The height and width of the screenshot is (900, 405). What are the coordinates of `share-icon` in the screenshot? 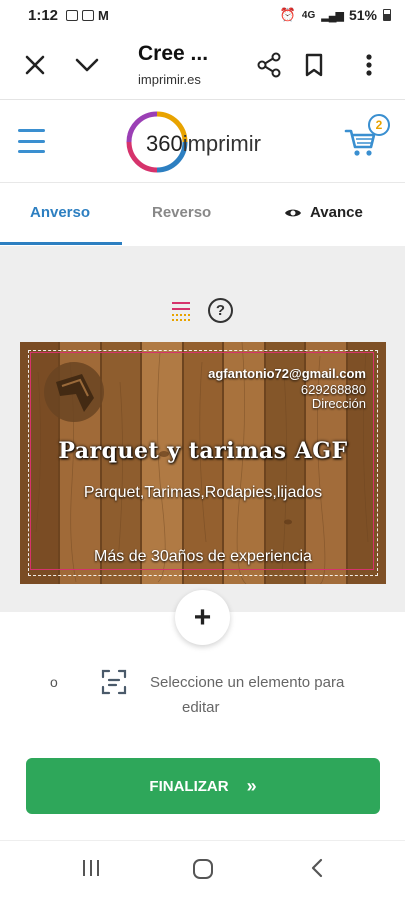 It's located at (269, 65).